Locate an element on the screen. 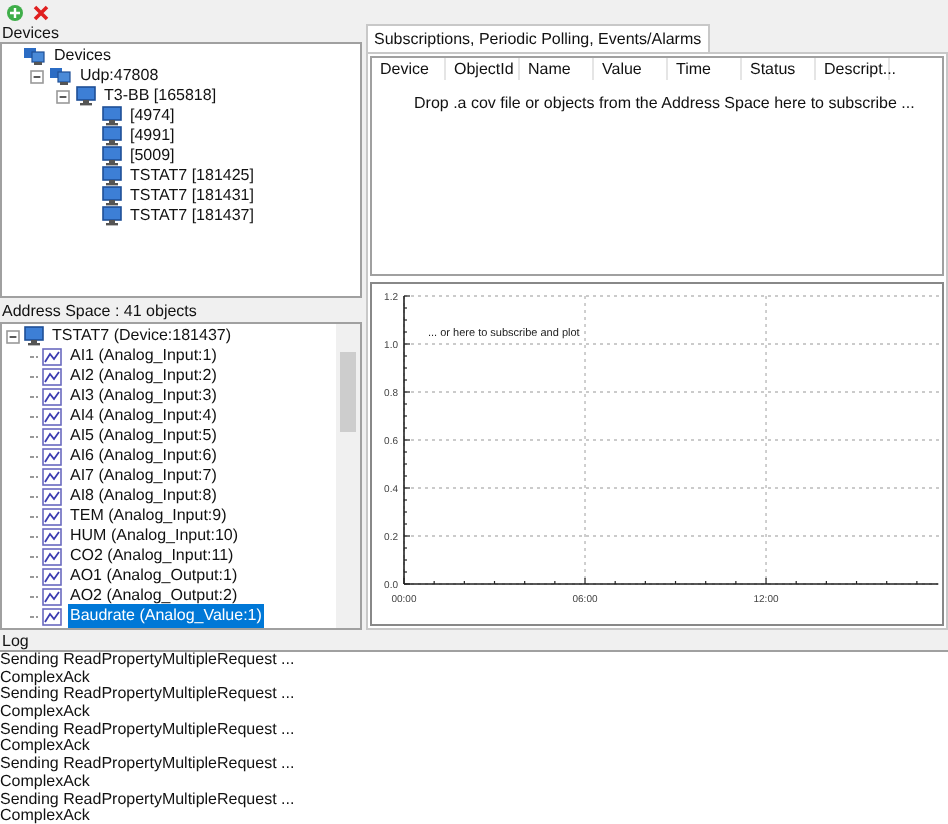 This screenshot has width=948, height=824. panel-title: Address Space : 41 objects is located at coordinates (99, 311).